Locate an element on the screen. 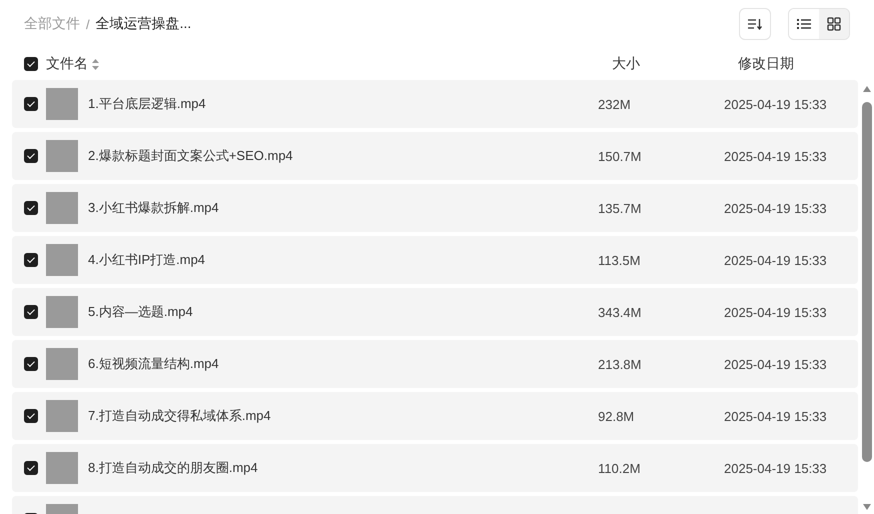 This screenshot has height=514, width=874. file-name: 3.小红书爆款拆解.mp4 is located at coordinates (343, 208).